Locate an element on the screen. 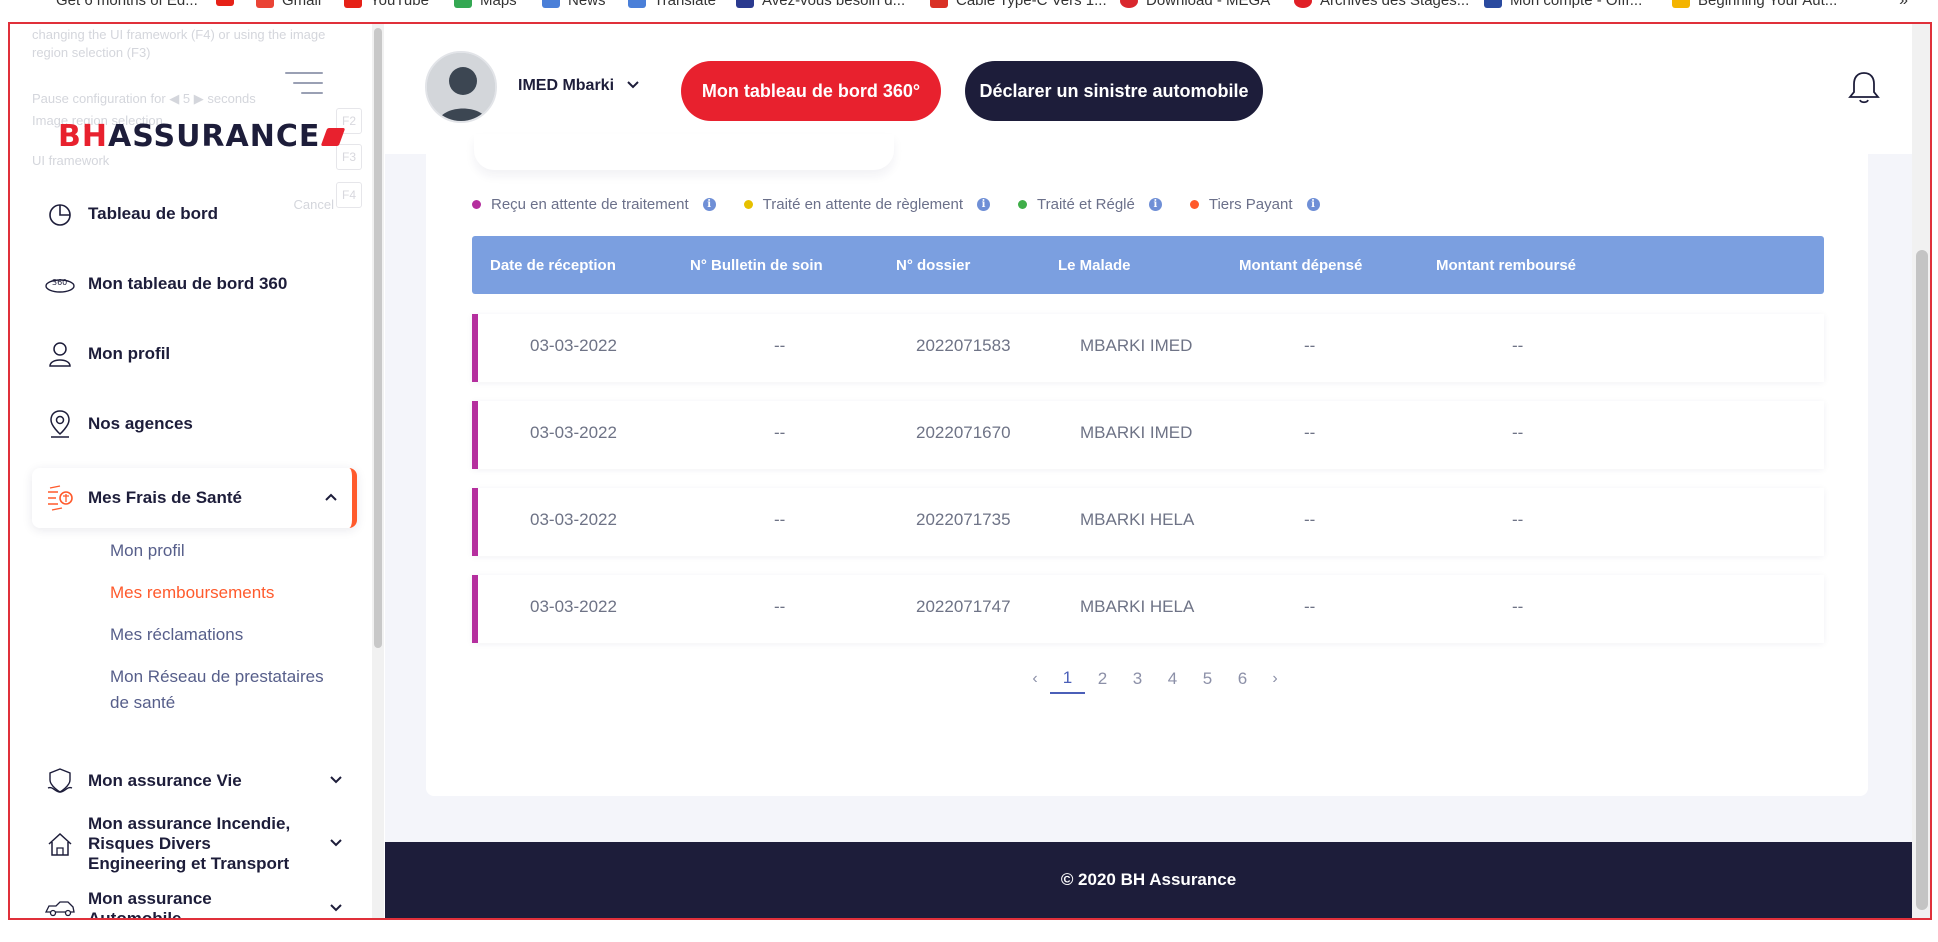 Image resolution: width=1938 pixels, height=942 pixels. bookmark: YouTube is located at coordinates (386, 4).